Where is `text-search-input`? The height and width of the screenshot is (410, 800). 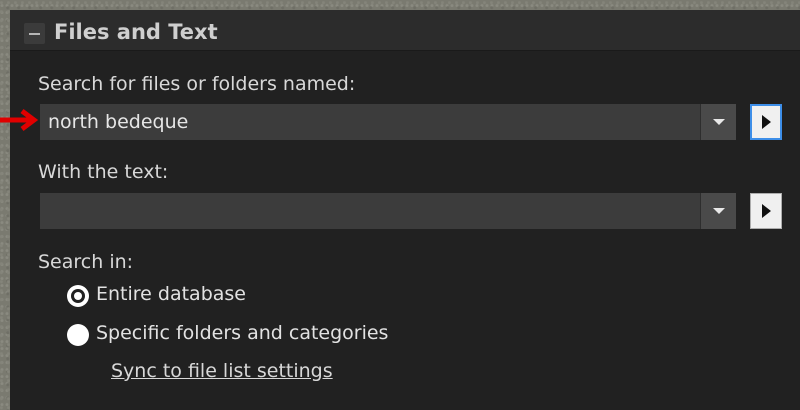
text-search-input is located at coordinates (370, 211).